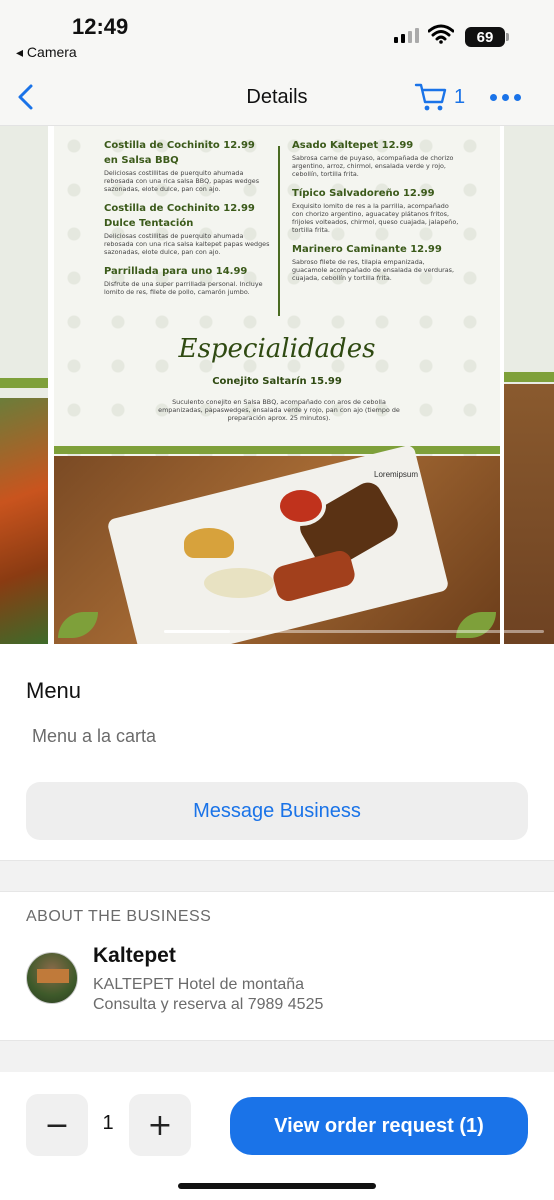 The width and height of the screenshot is (554, 1200). I want to click on message-business-button: Message Business, so click(277, 811).